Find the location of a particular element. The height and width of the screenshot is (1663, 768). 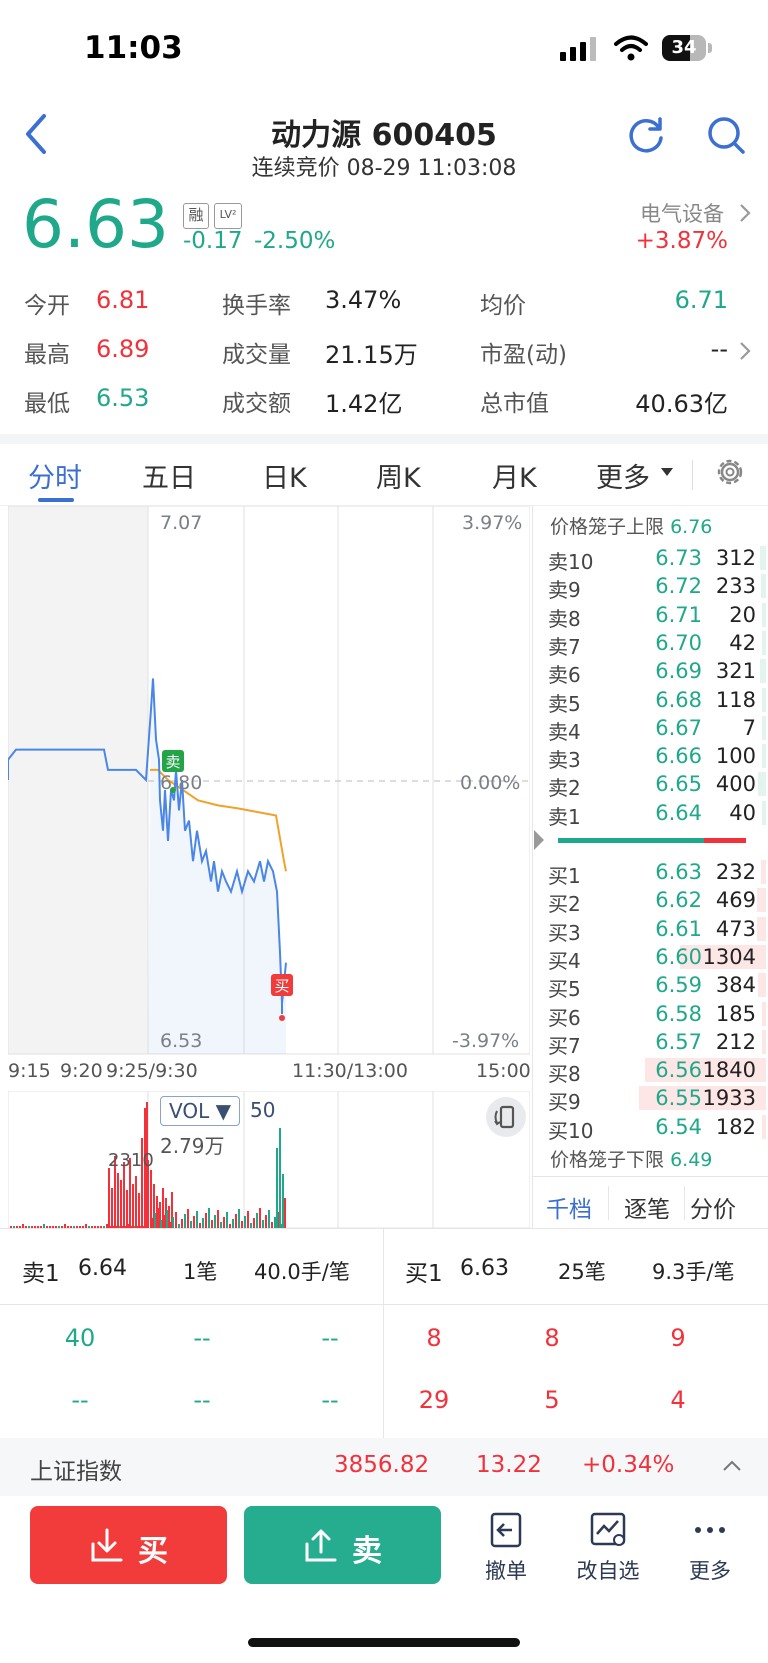

bid-row: 买9 6.55 1933 is located at coordinates (649, 1099).